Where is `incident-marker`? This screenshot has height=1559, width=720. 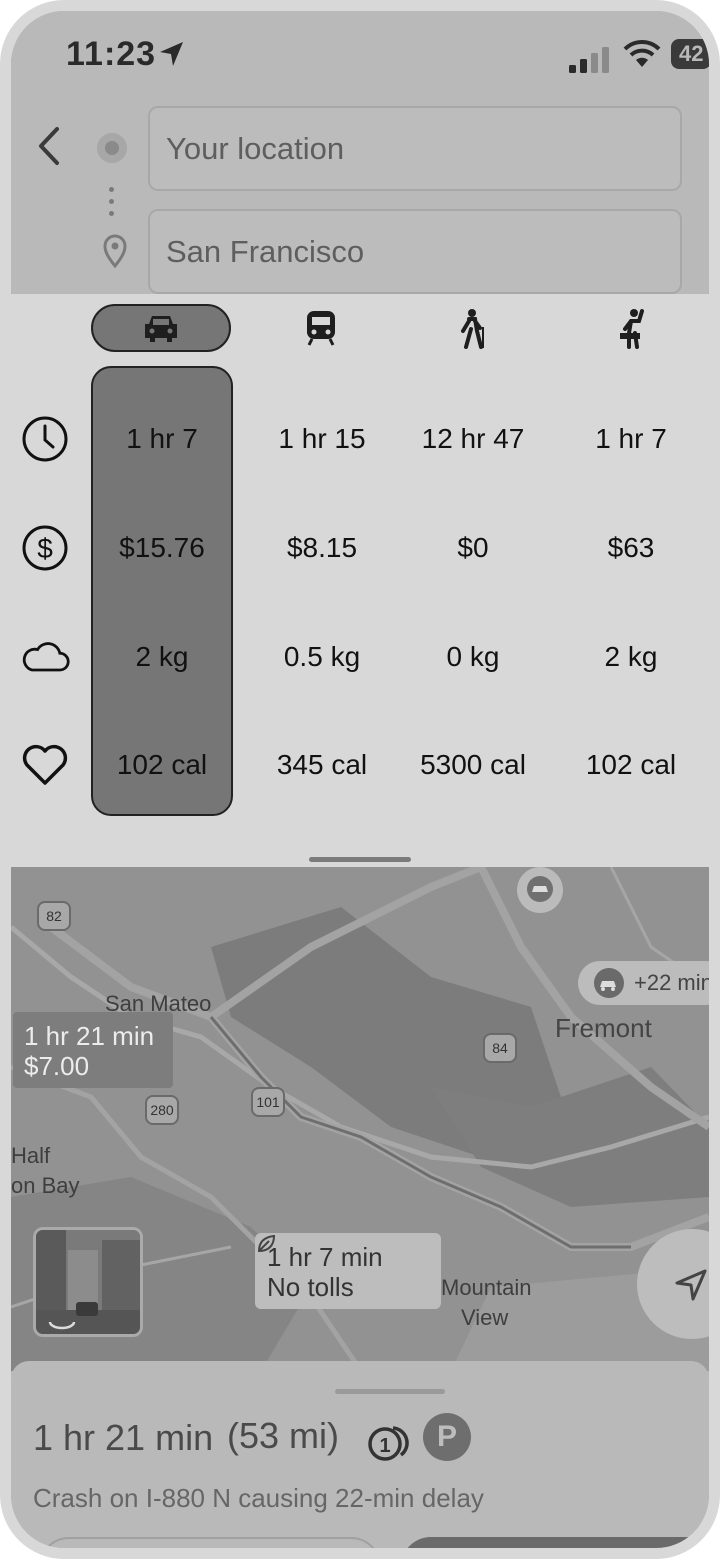
incident-marker is located at coordinates (540, 890).